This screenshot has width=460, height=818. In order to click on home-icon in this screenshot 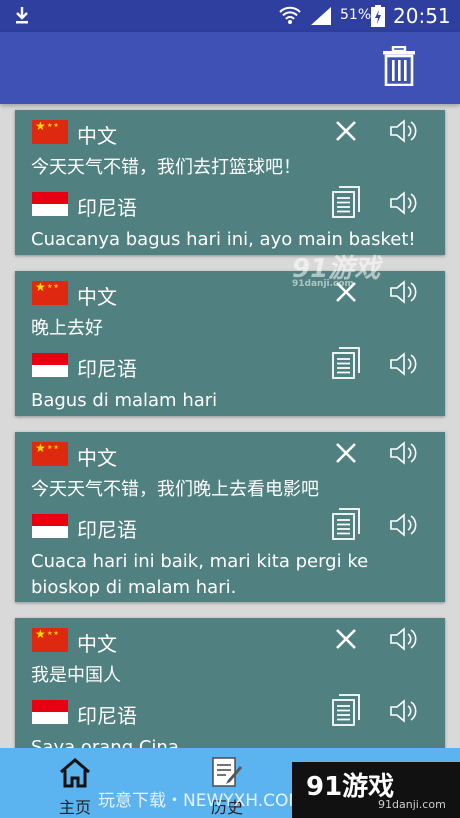, I will do `click(75, 775)`.